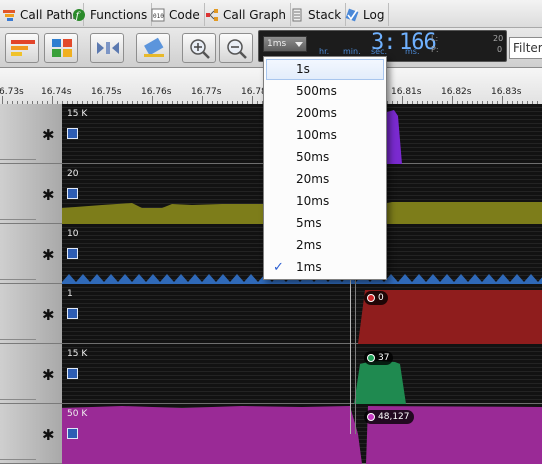 The width and height of the screenshot is (542, 464). What do you see at coordinates (325, 91) in the screenshot?
I see `interval-option-500ms: 500ms` at bounding box center [325, 91].